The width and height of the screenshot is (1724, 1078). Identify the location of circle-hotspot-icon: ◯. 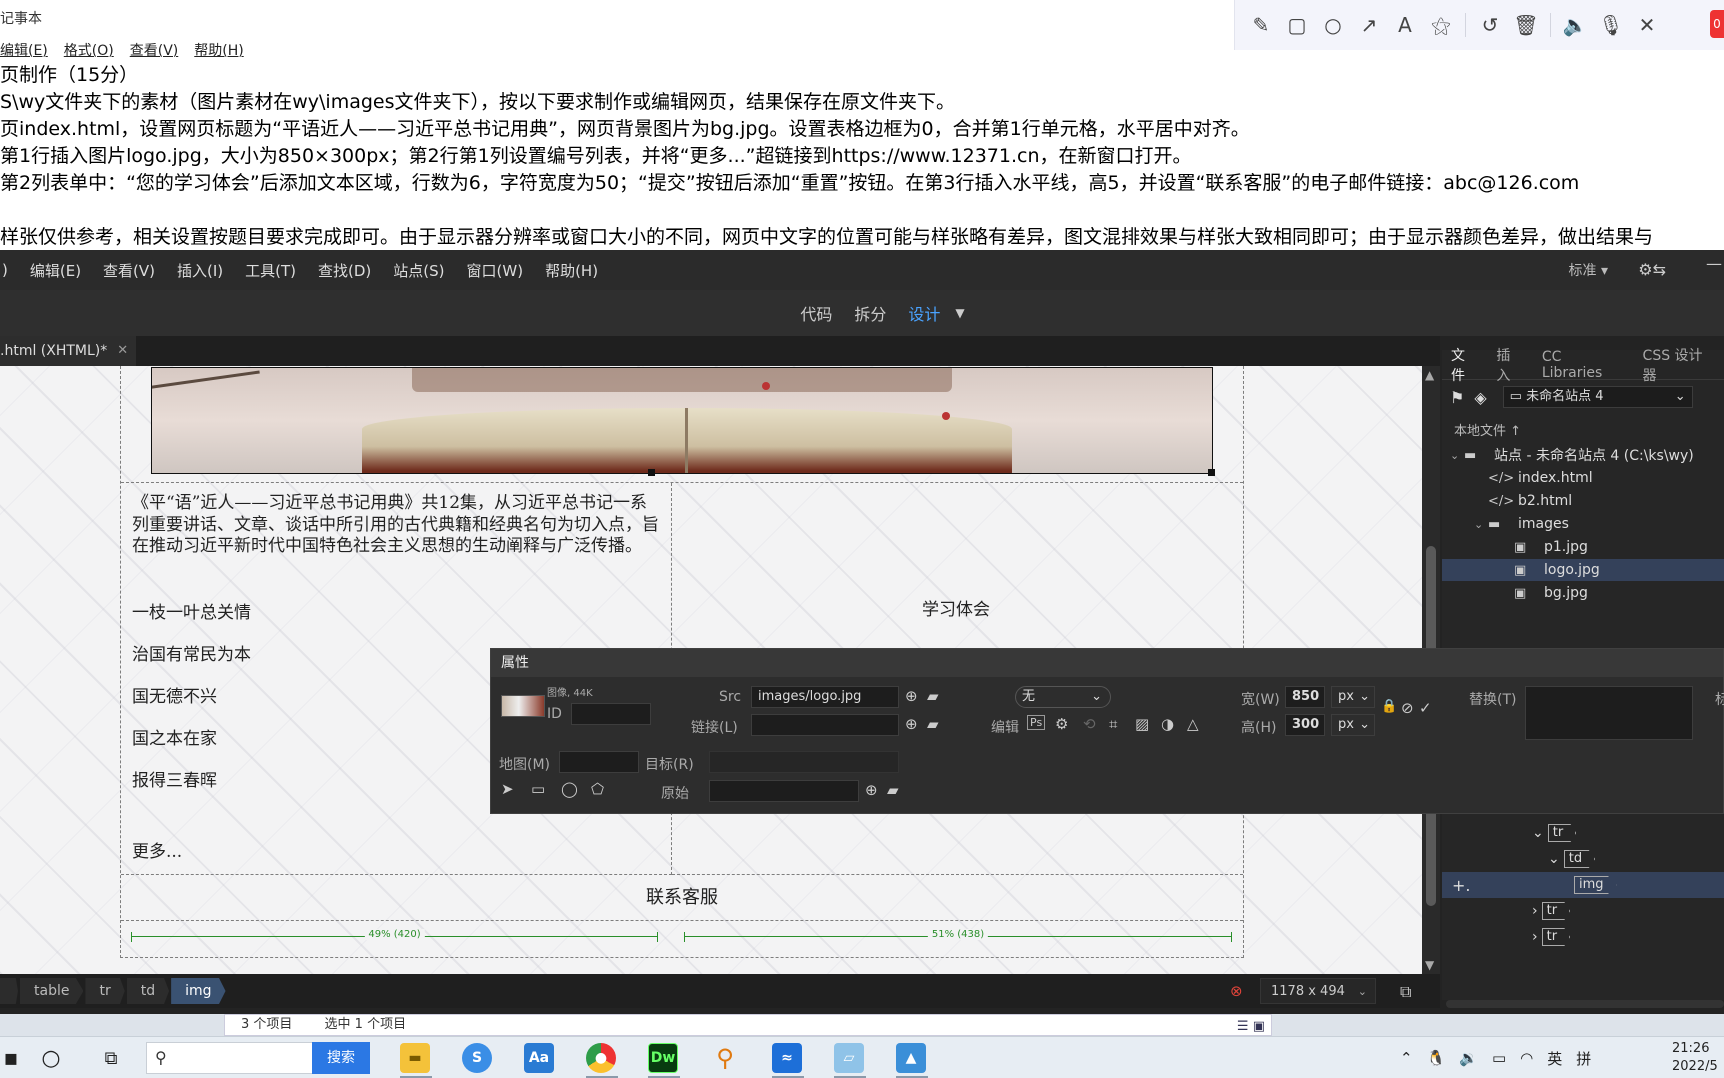
(569, 789).